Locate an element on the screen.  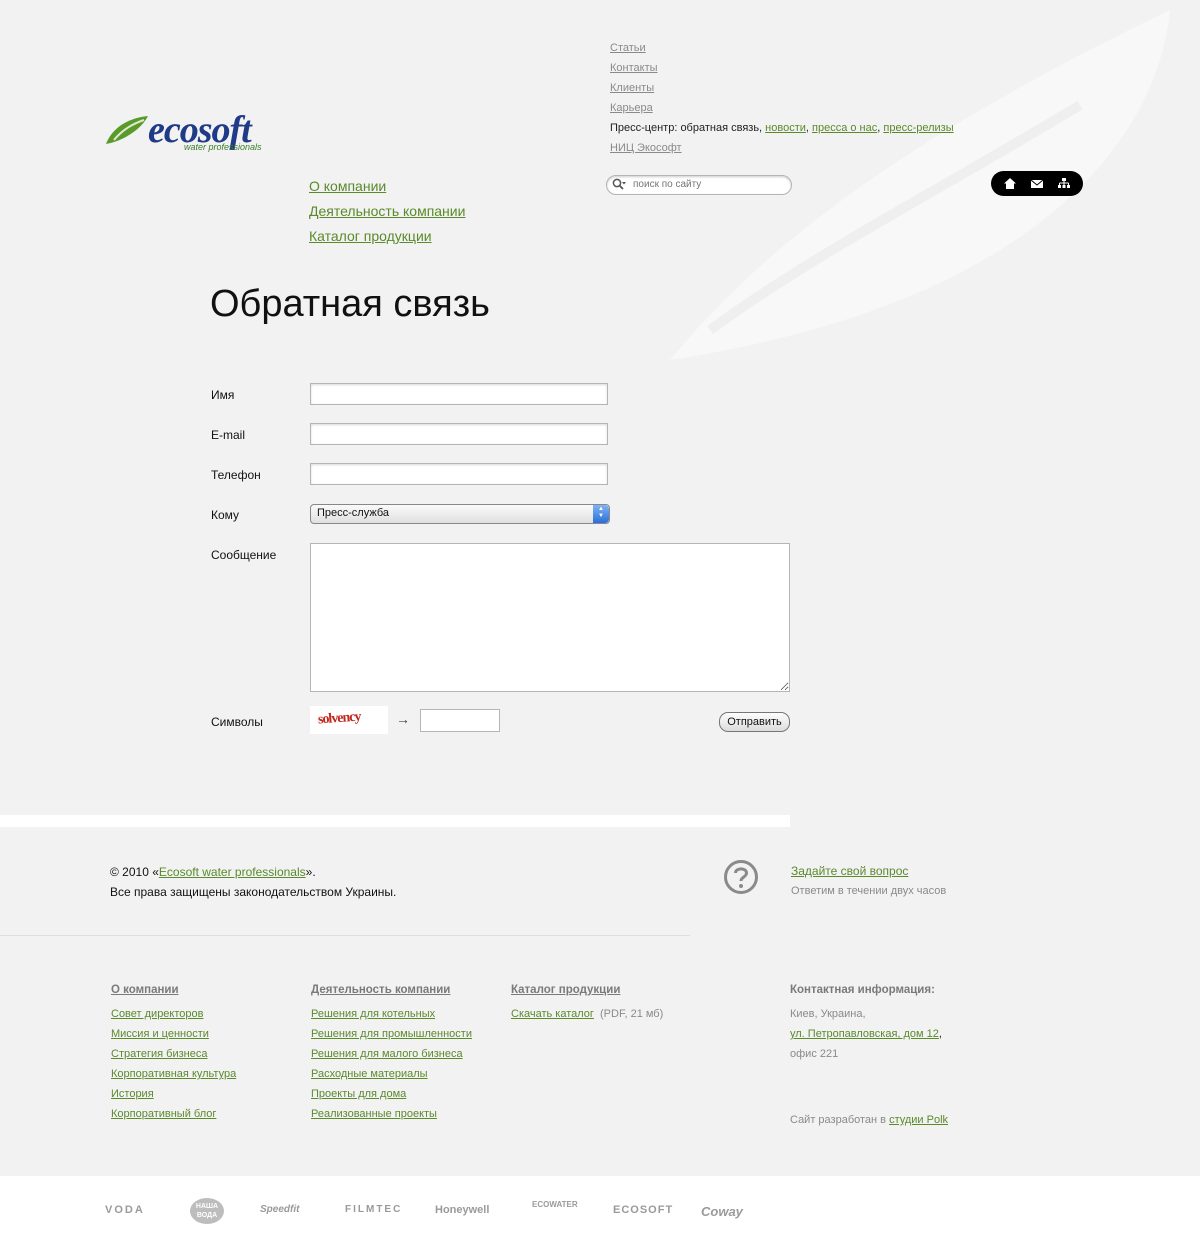
footer-col-activity-head: Деятельность компании is located at coordinates (391, 990).